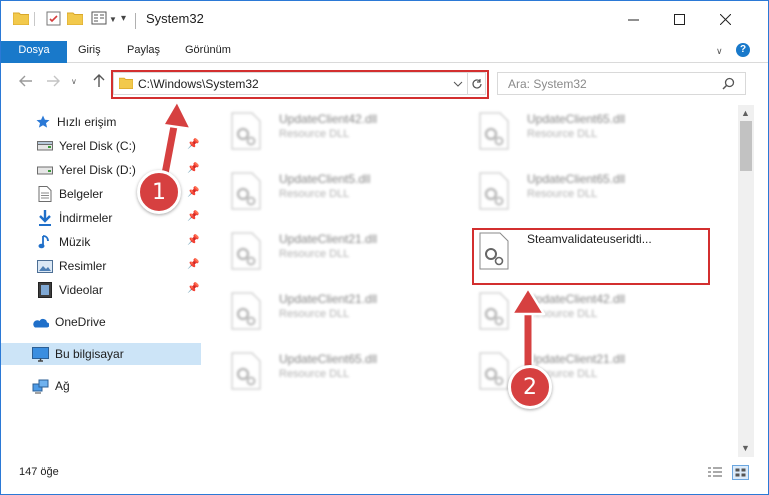 The image size is (769, 495). What do you see at coordinates (40, 354) in the screenshot?
I see `computer-icon` at bounding box center [40, 354].